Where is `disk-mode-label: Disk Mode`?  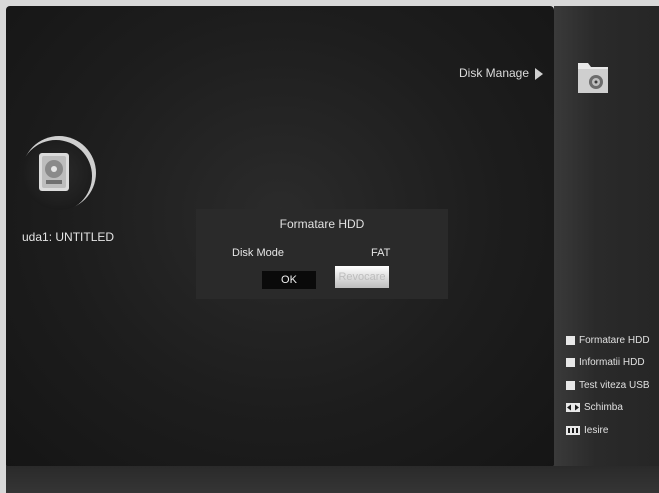 disk-mode-label: Disk Mode is located at coordinates (258, 253).